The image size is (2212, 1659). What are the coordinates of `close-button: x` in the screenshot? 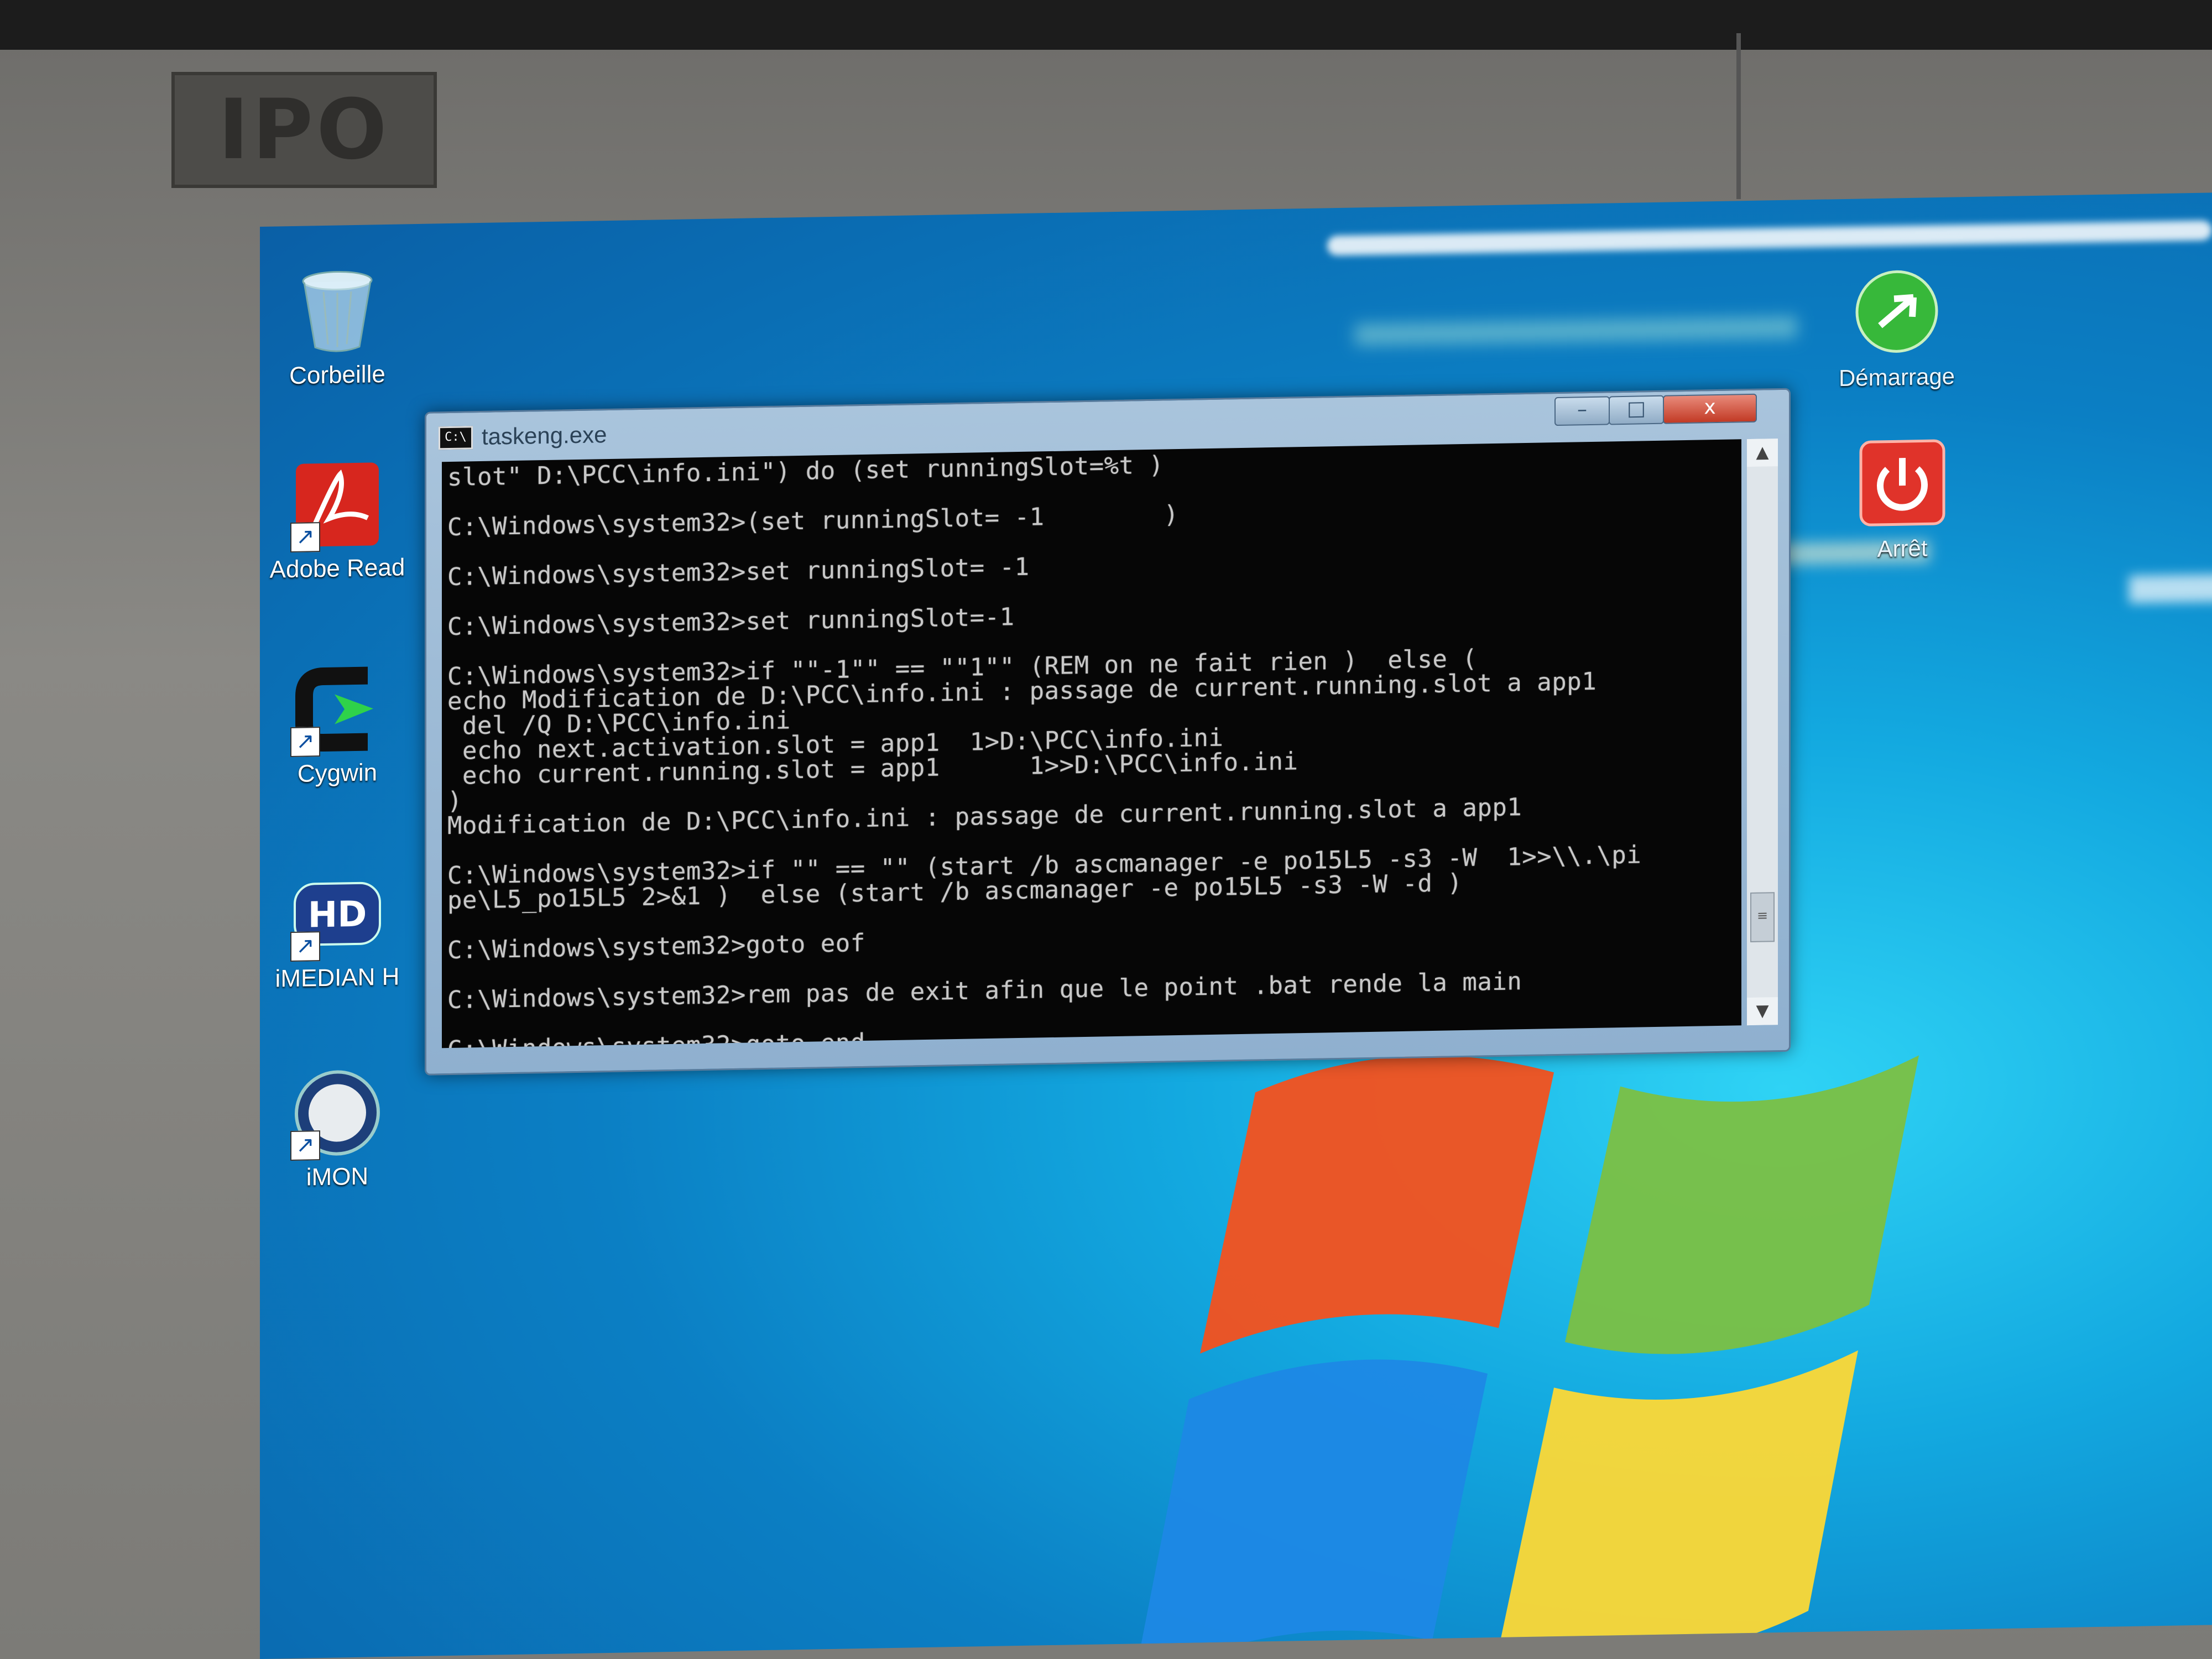 It's located at (1710, 408).